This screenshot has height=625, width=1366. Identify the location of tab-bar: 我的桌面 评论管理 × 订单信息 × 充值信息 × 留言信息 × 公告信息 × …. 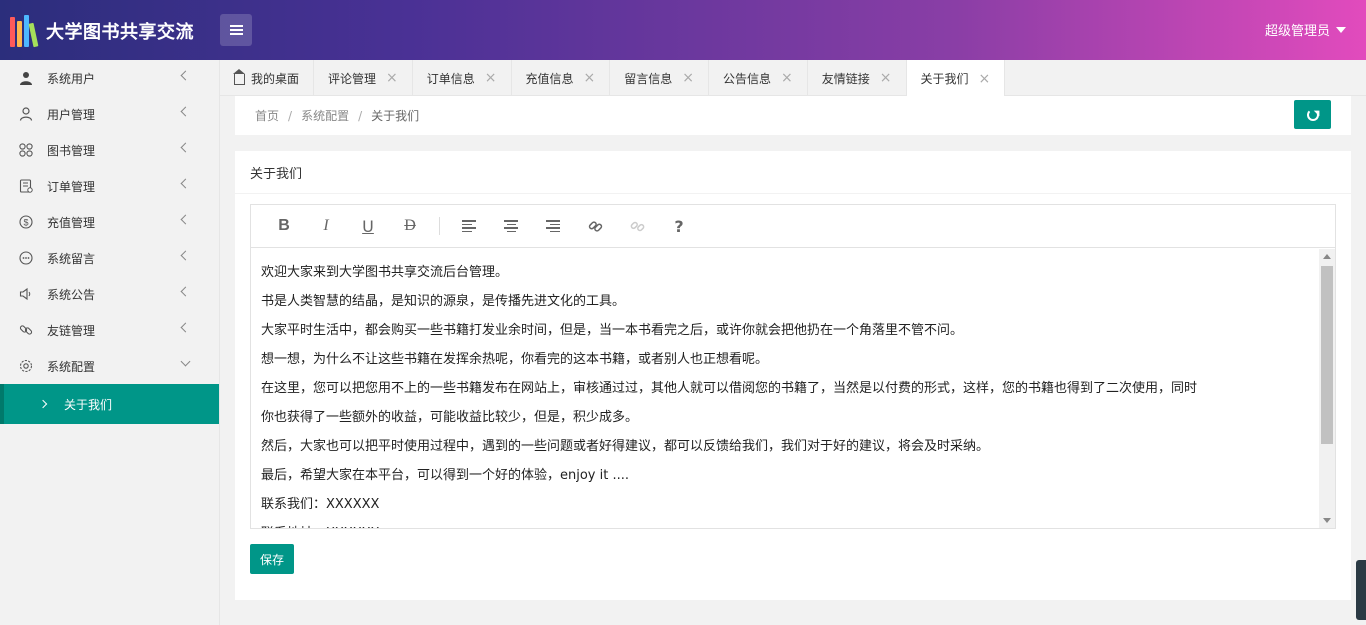
(793, 78).